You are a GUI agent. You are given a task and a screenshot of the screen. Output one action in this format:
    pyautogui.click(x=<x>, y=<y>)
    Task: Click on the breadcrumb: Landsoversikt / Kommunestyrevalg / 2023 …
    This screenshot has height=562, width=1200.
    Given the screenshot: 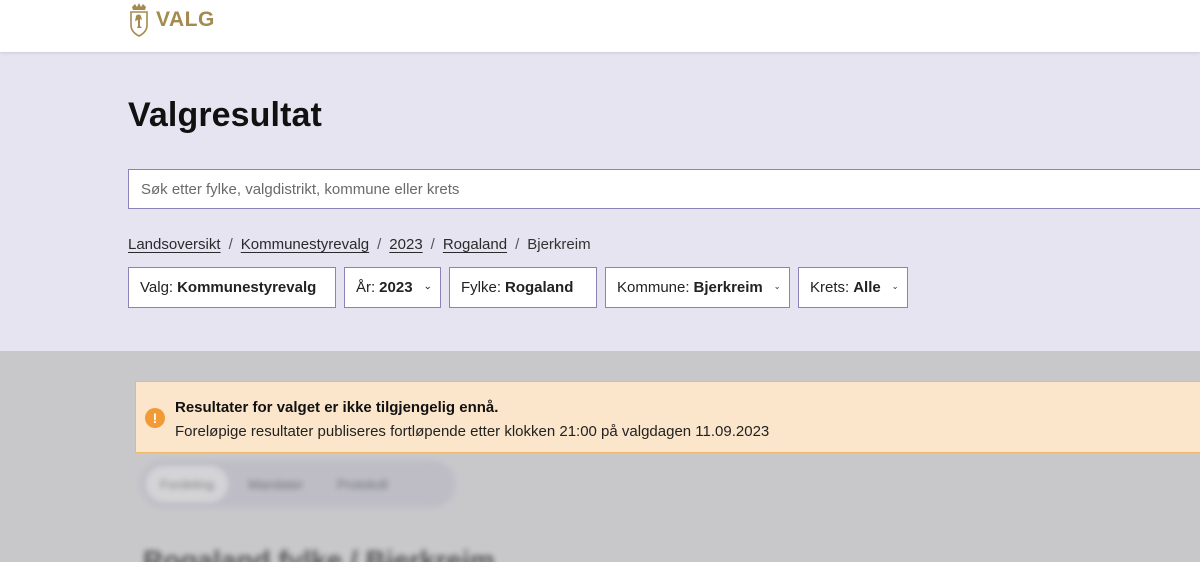 What is the action you would take?
    pyautogui.click(x=359, y=244)
    